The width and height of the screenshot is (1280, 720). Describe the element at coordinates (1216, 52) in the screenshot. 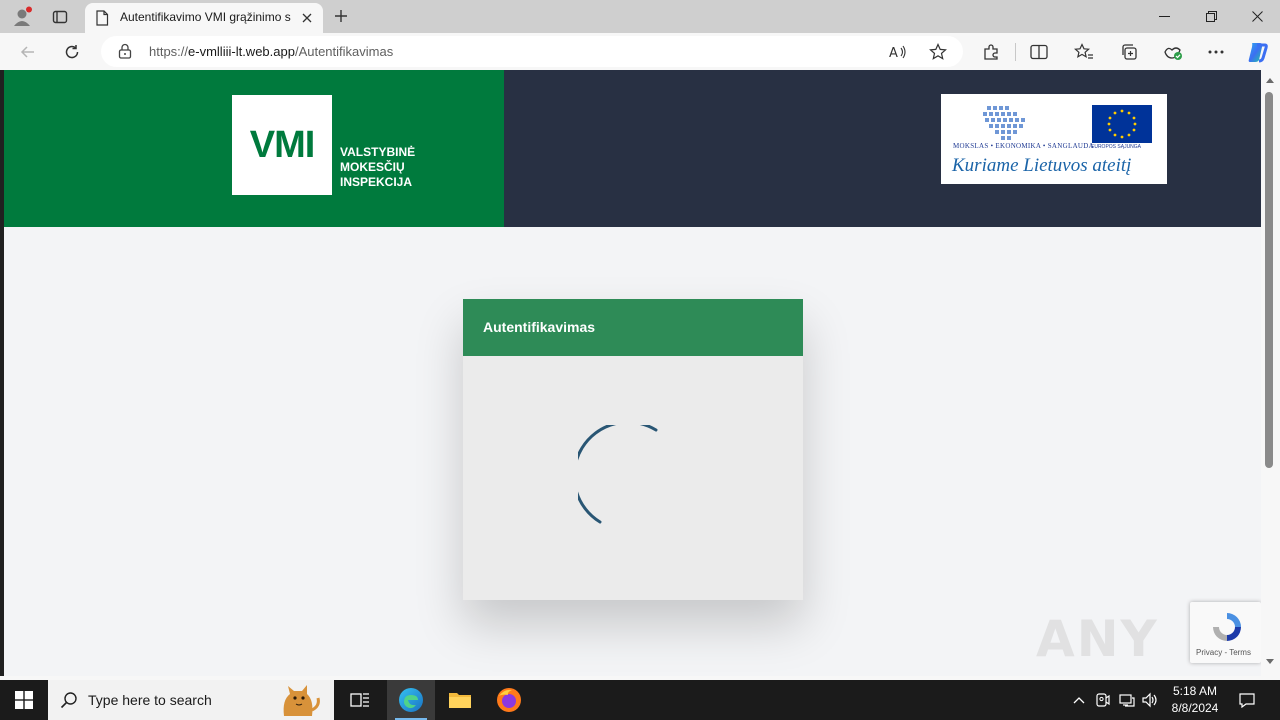

I see `more-menu-icon` at that location.